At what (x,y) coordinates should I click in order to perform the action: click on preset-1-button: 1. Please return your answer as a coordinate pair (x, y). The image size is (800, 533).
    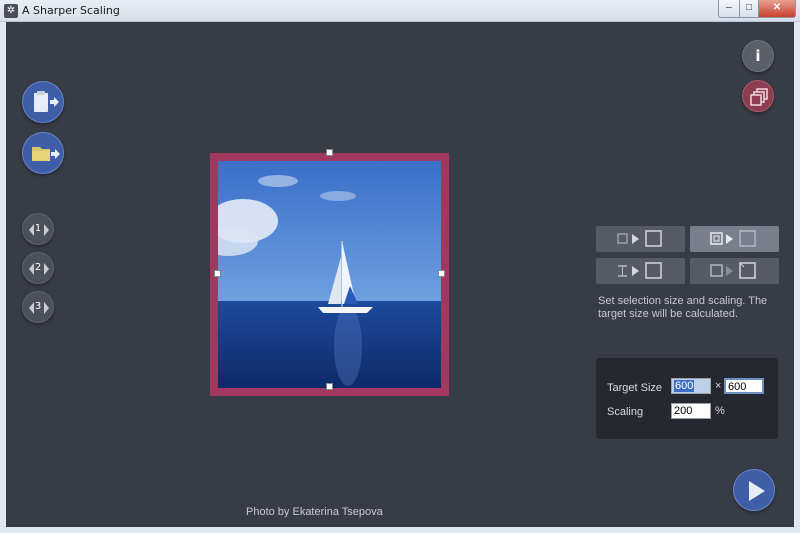
    Looking at the image, I should click on (38, 229).